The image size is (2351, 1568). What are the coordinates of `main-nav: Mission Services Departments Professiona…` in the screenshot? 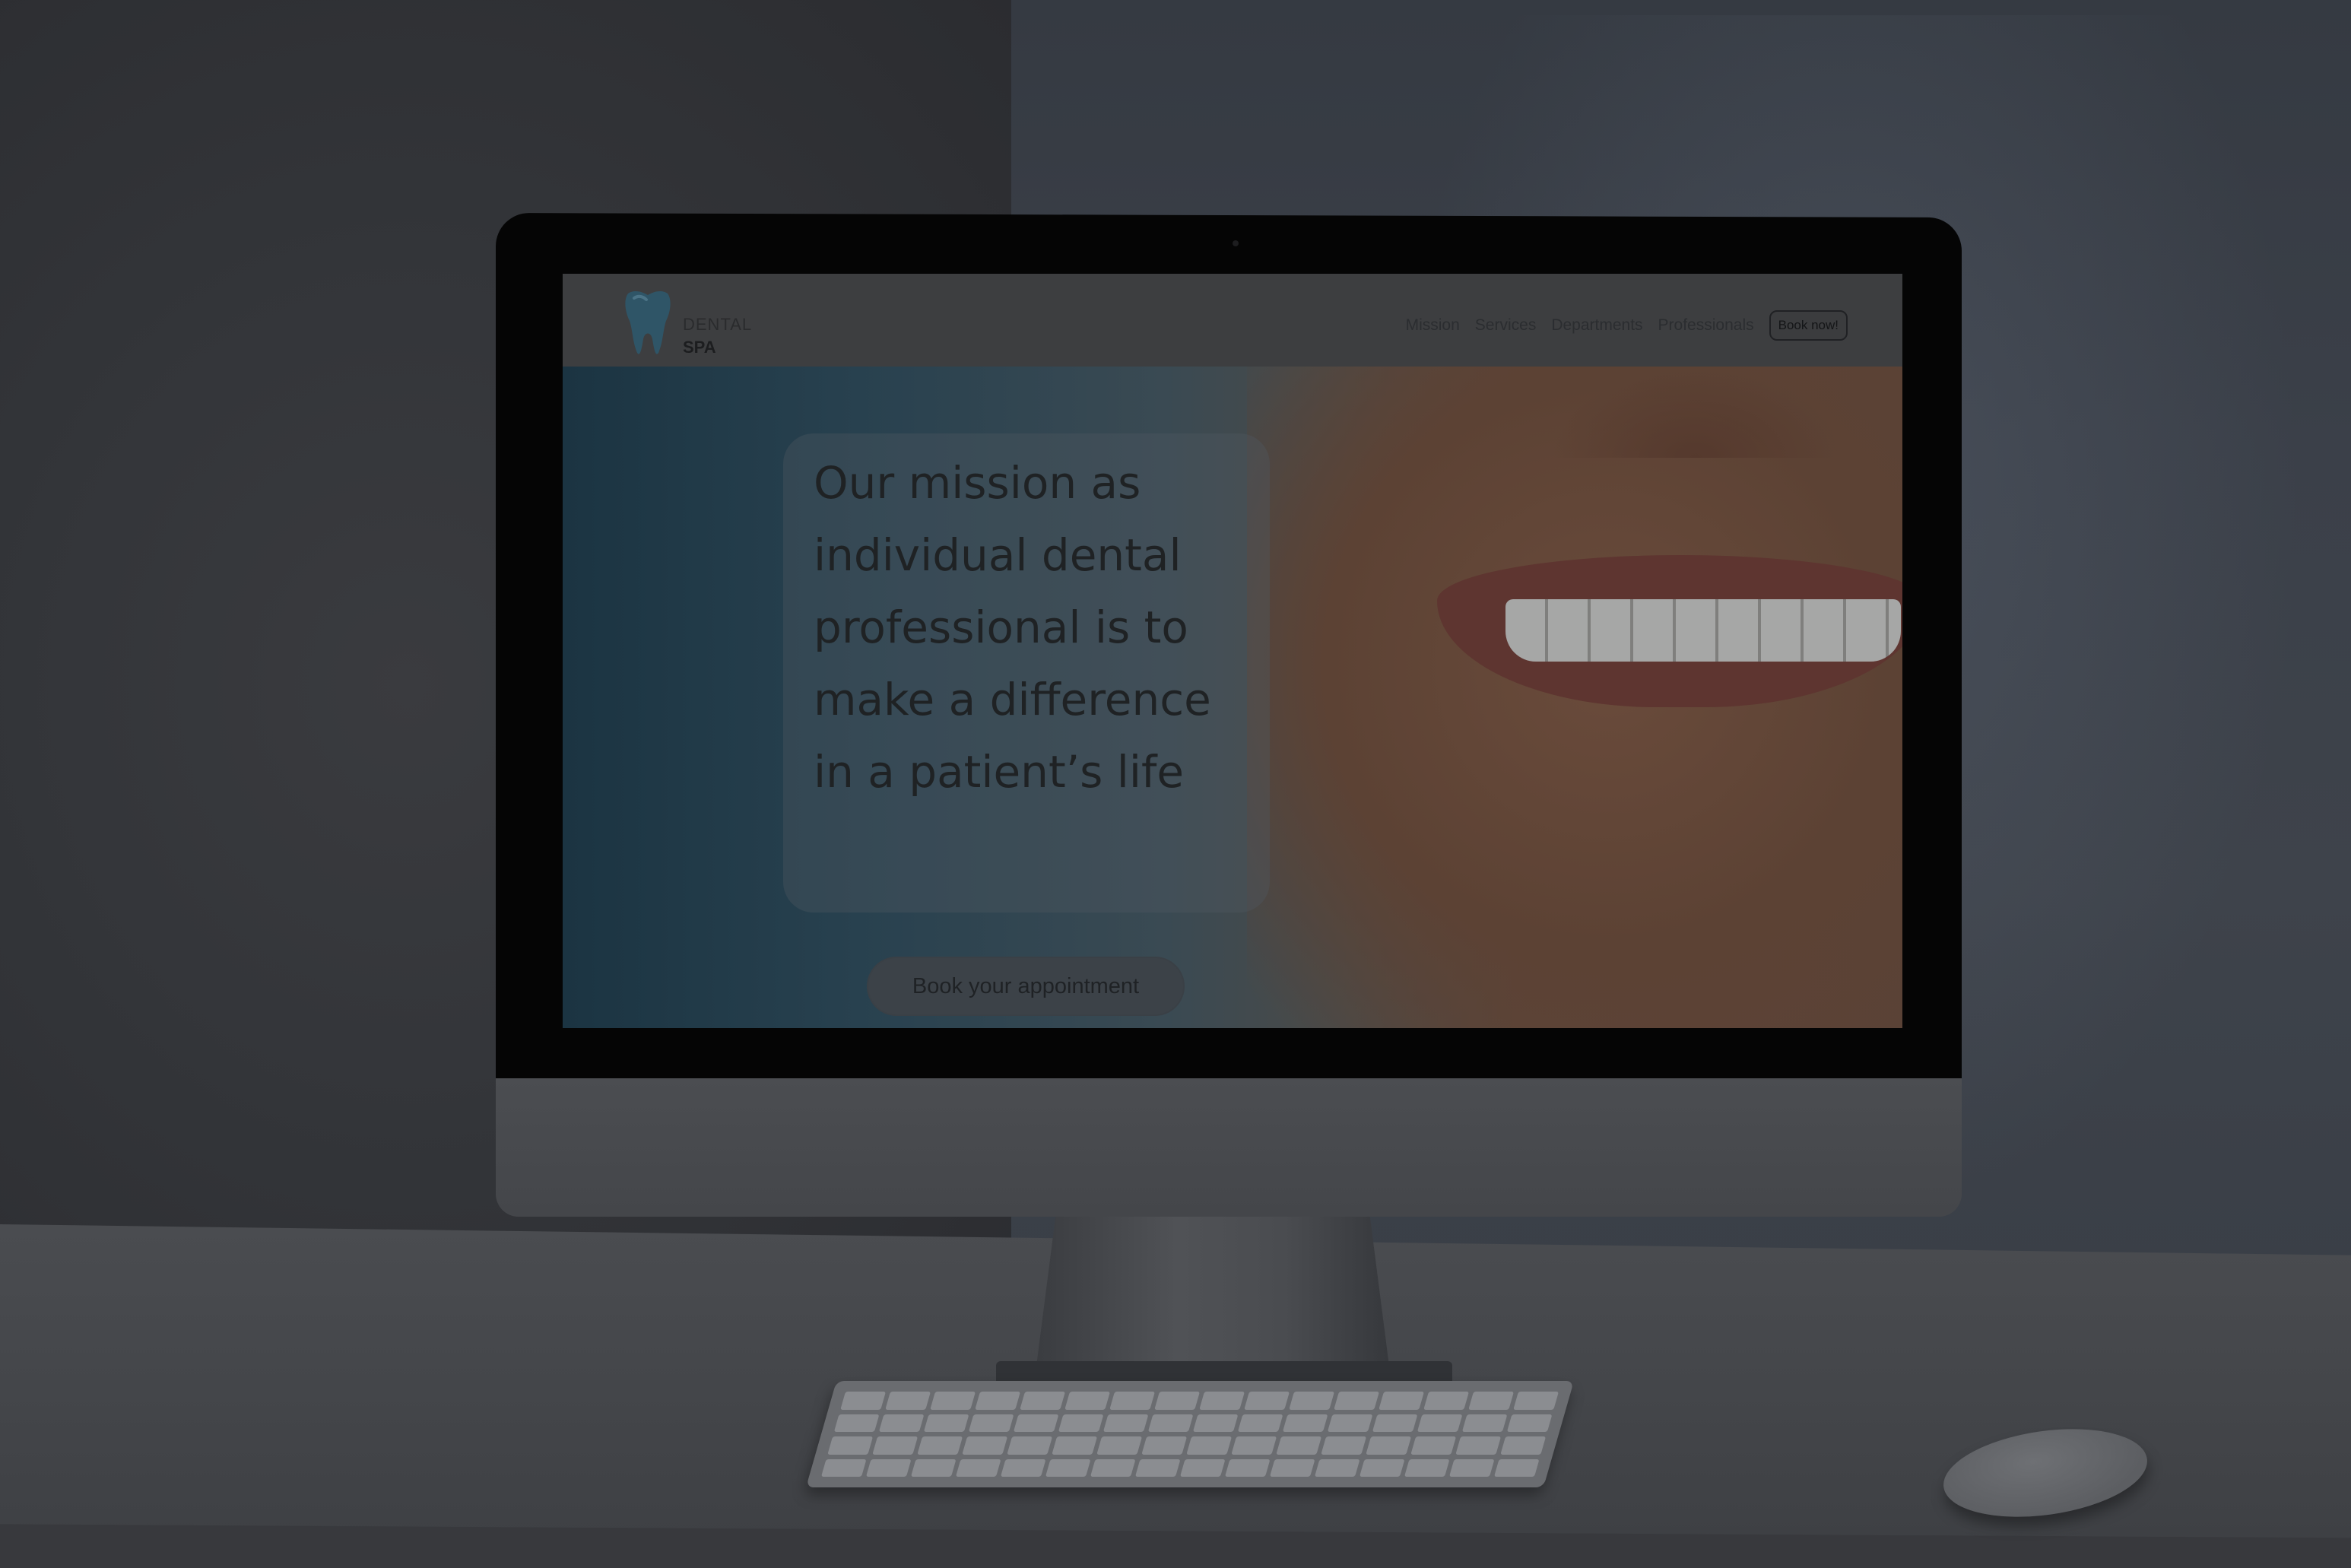 It's located at (1627, 325).